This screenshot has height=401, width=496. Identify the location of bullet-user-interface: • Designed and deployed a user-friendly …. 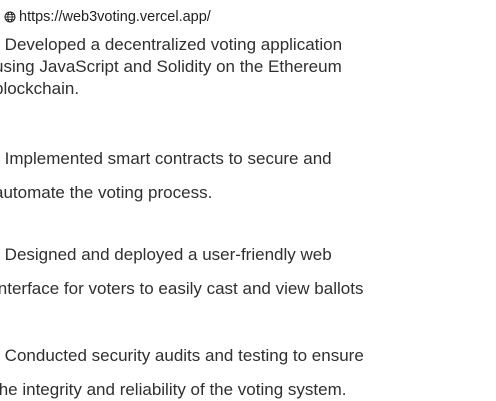
(244, 272).